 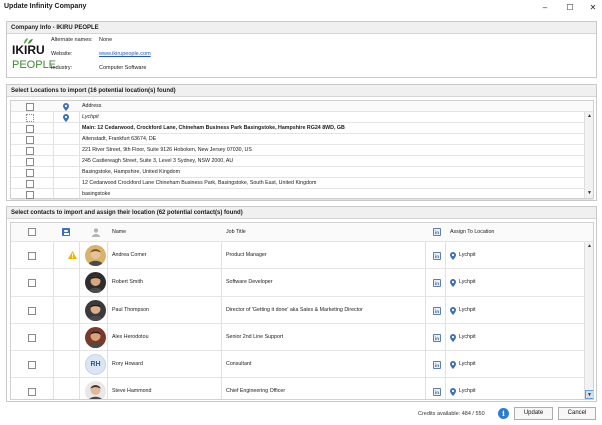 What do you see at coordinates (592, 7) in the screenshot?
I see `close-button: ✕` at bounding box center [592, 7].